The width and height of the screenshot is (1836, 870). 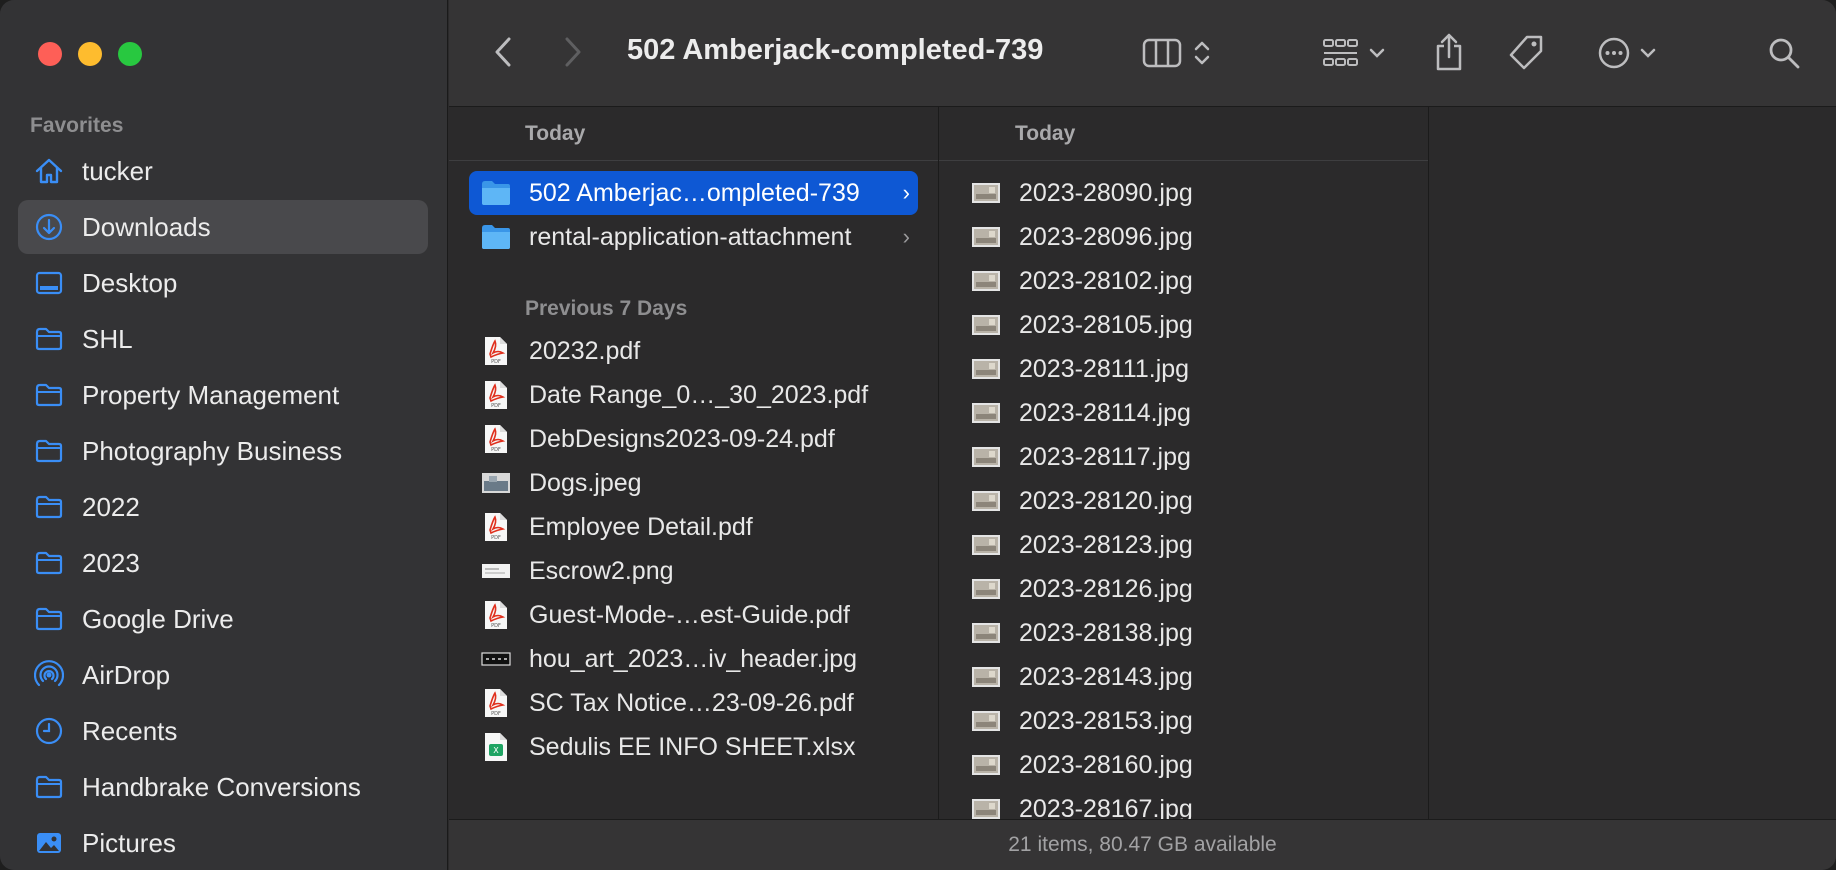 What do you see at coordinates (601, 570) in the screenshot?
I see `file-name: Escrow2.png` at bounding box center [601, 570].